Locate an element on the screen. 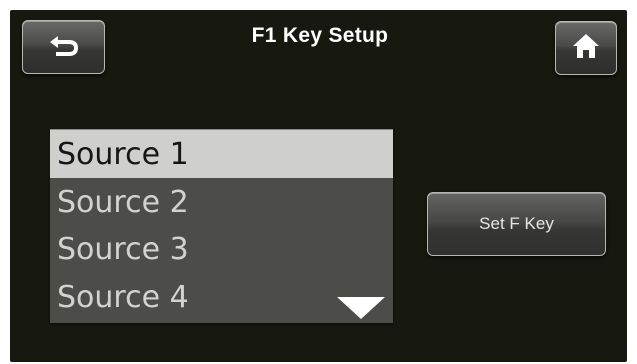 The height and width of the screenshot is (364, 637). back-button is located at coordinates (63, 47).